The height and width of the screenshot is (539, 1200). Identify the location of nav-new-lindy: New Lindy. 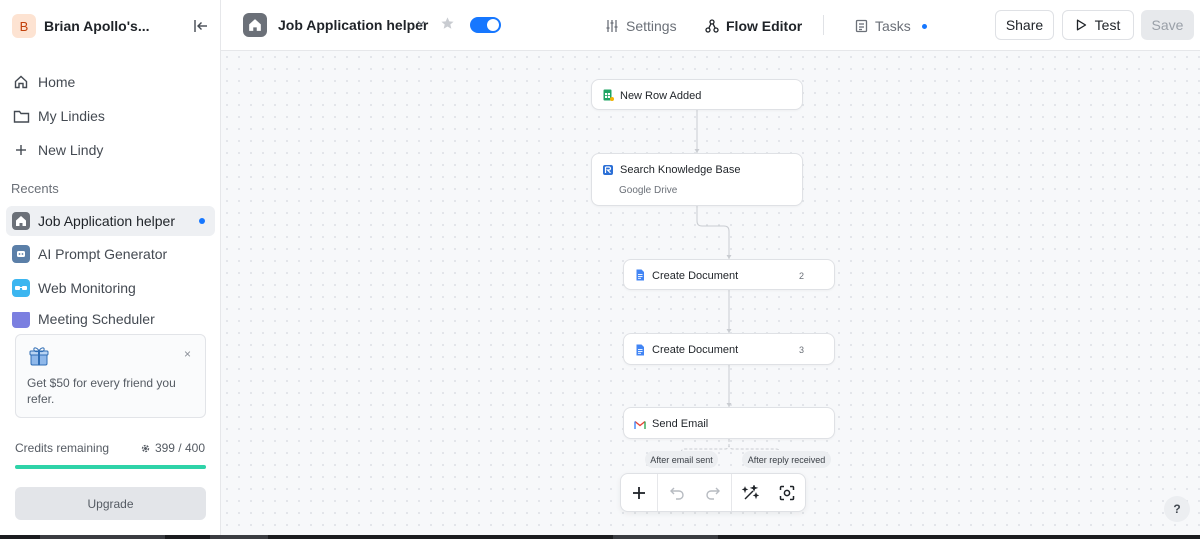
(57, 150).